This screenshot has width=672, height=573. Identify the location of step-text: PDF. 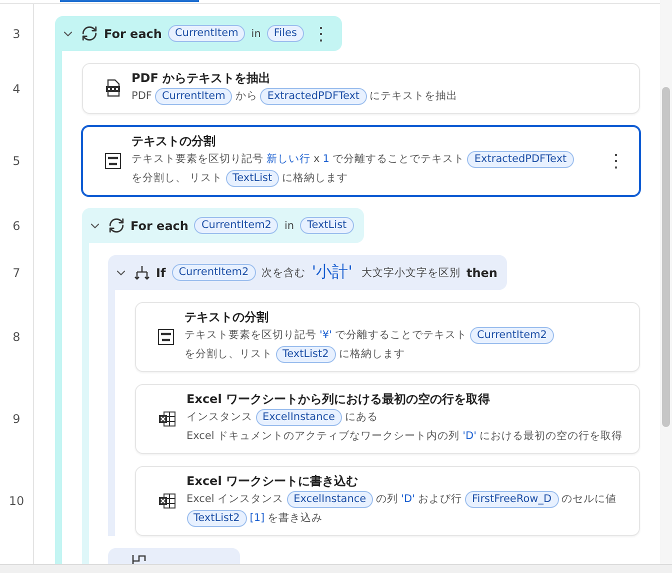
(142, 96).